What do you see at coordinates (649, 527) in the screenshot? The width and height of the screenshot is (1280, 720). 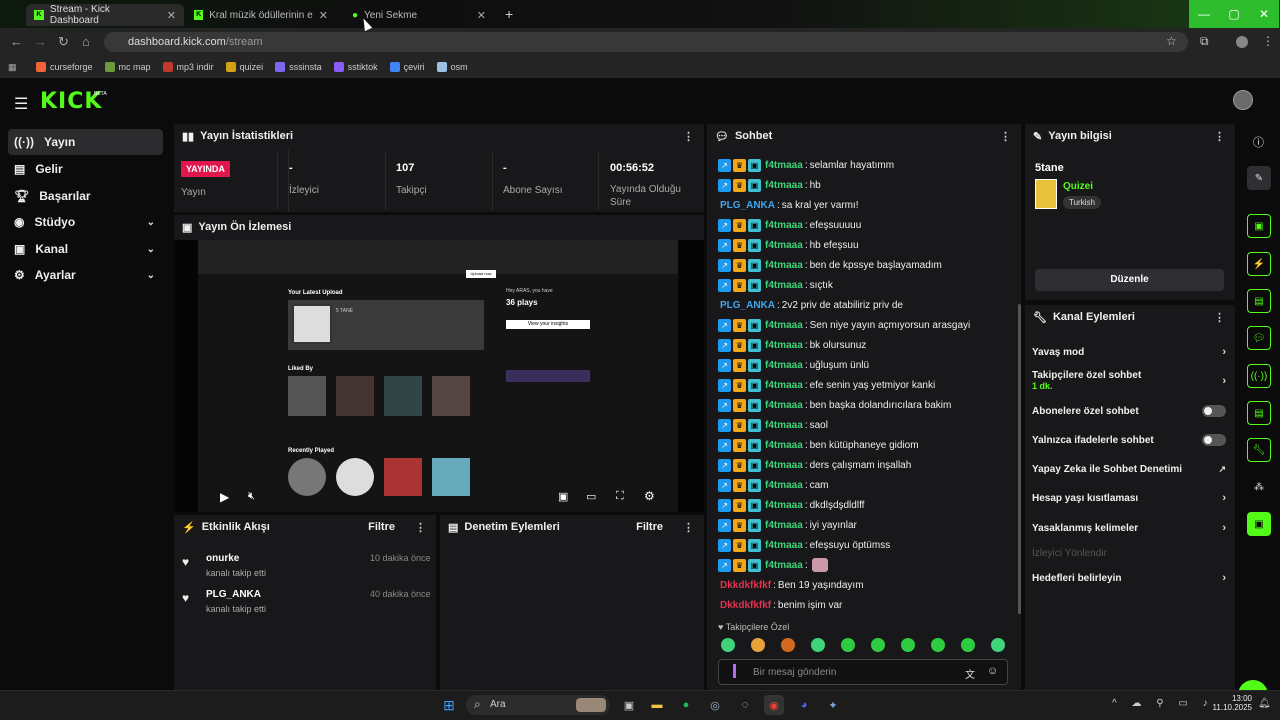 I see `moderation-filter-button: Filtre` at bounding box center [649, 527].